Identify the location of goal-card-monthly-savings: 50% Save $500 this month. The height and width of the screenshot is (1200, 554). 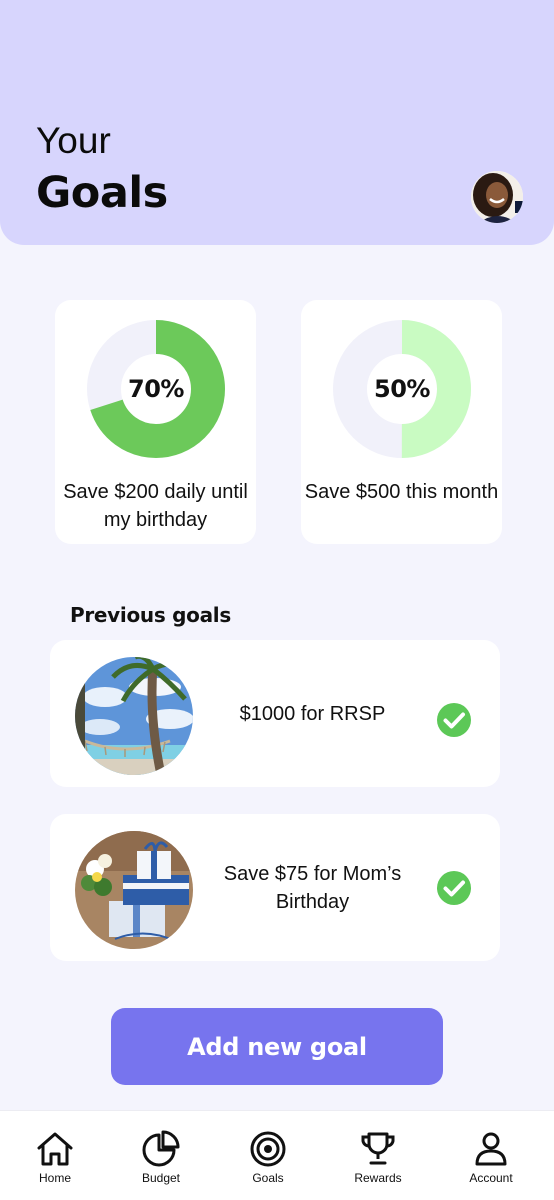
(401, 422).